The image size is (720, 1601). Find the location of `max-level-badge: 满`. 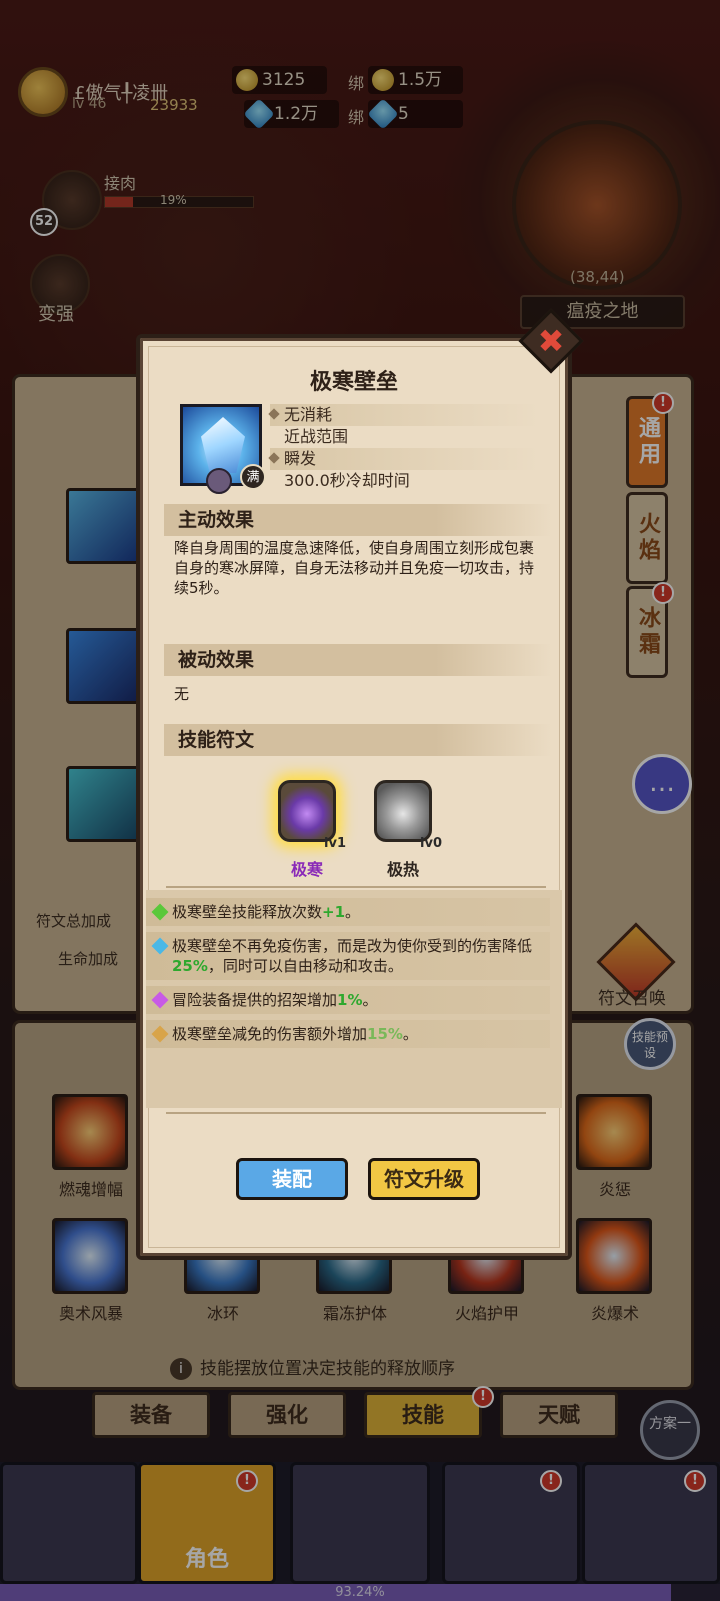

max-level-badge: 满 is located at coordinates (253, 477).